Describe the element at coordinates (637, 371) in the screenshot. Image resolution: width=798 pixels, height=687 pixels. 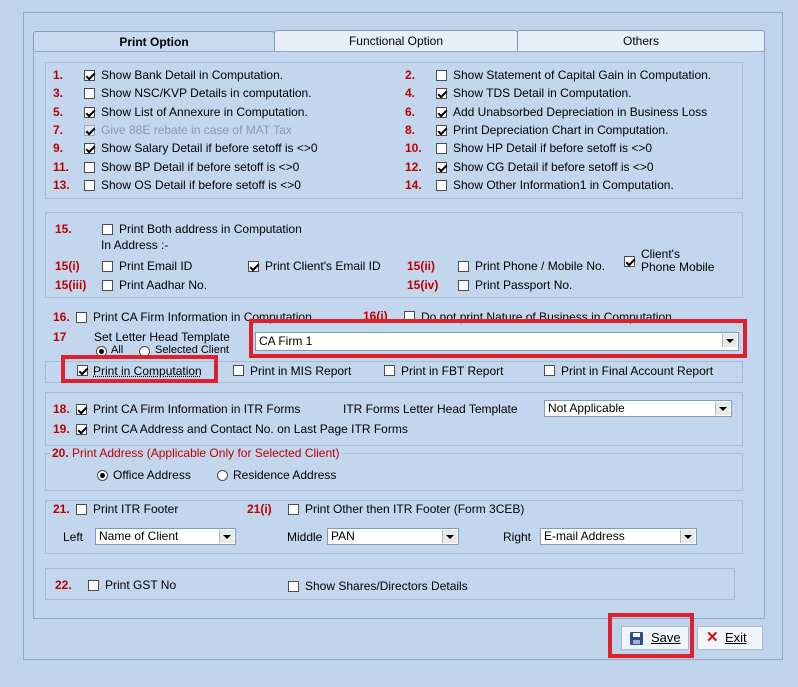
I see `print-in-final-account-label: Print in Final Account Report` at that location.